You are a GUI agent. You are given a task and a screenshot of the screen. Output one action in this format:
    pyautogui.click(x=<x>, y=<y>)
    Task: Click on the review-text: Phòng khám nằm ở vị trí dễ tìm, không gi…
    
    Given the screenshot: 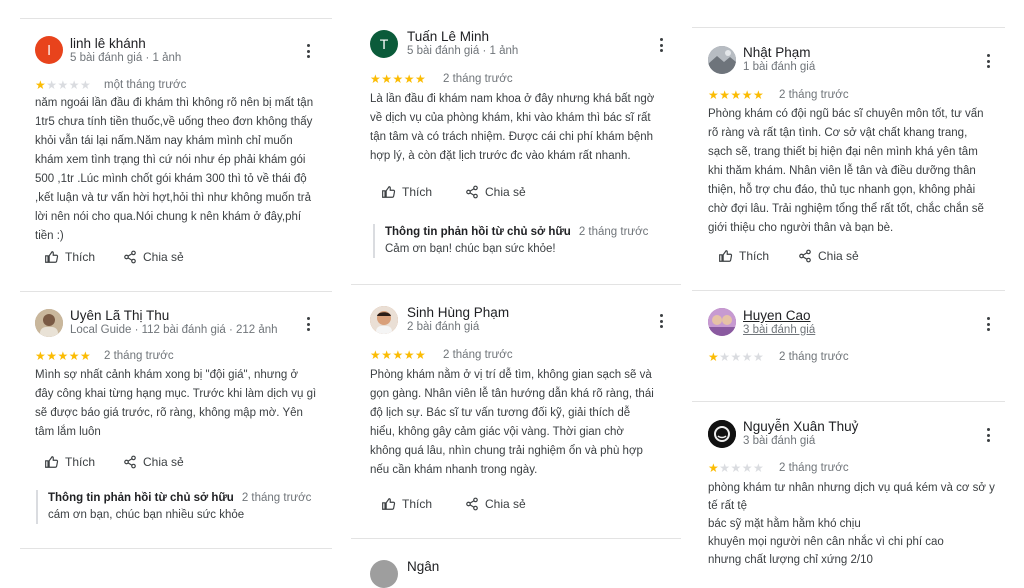 What is the action you would take?
    pyautogui.click(x=512, y=422)
    